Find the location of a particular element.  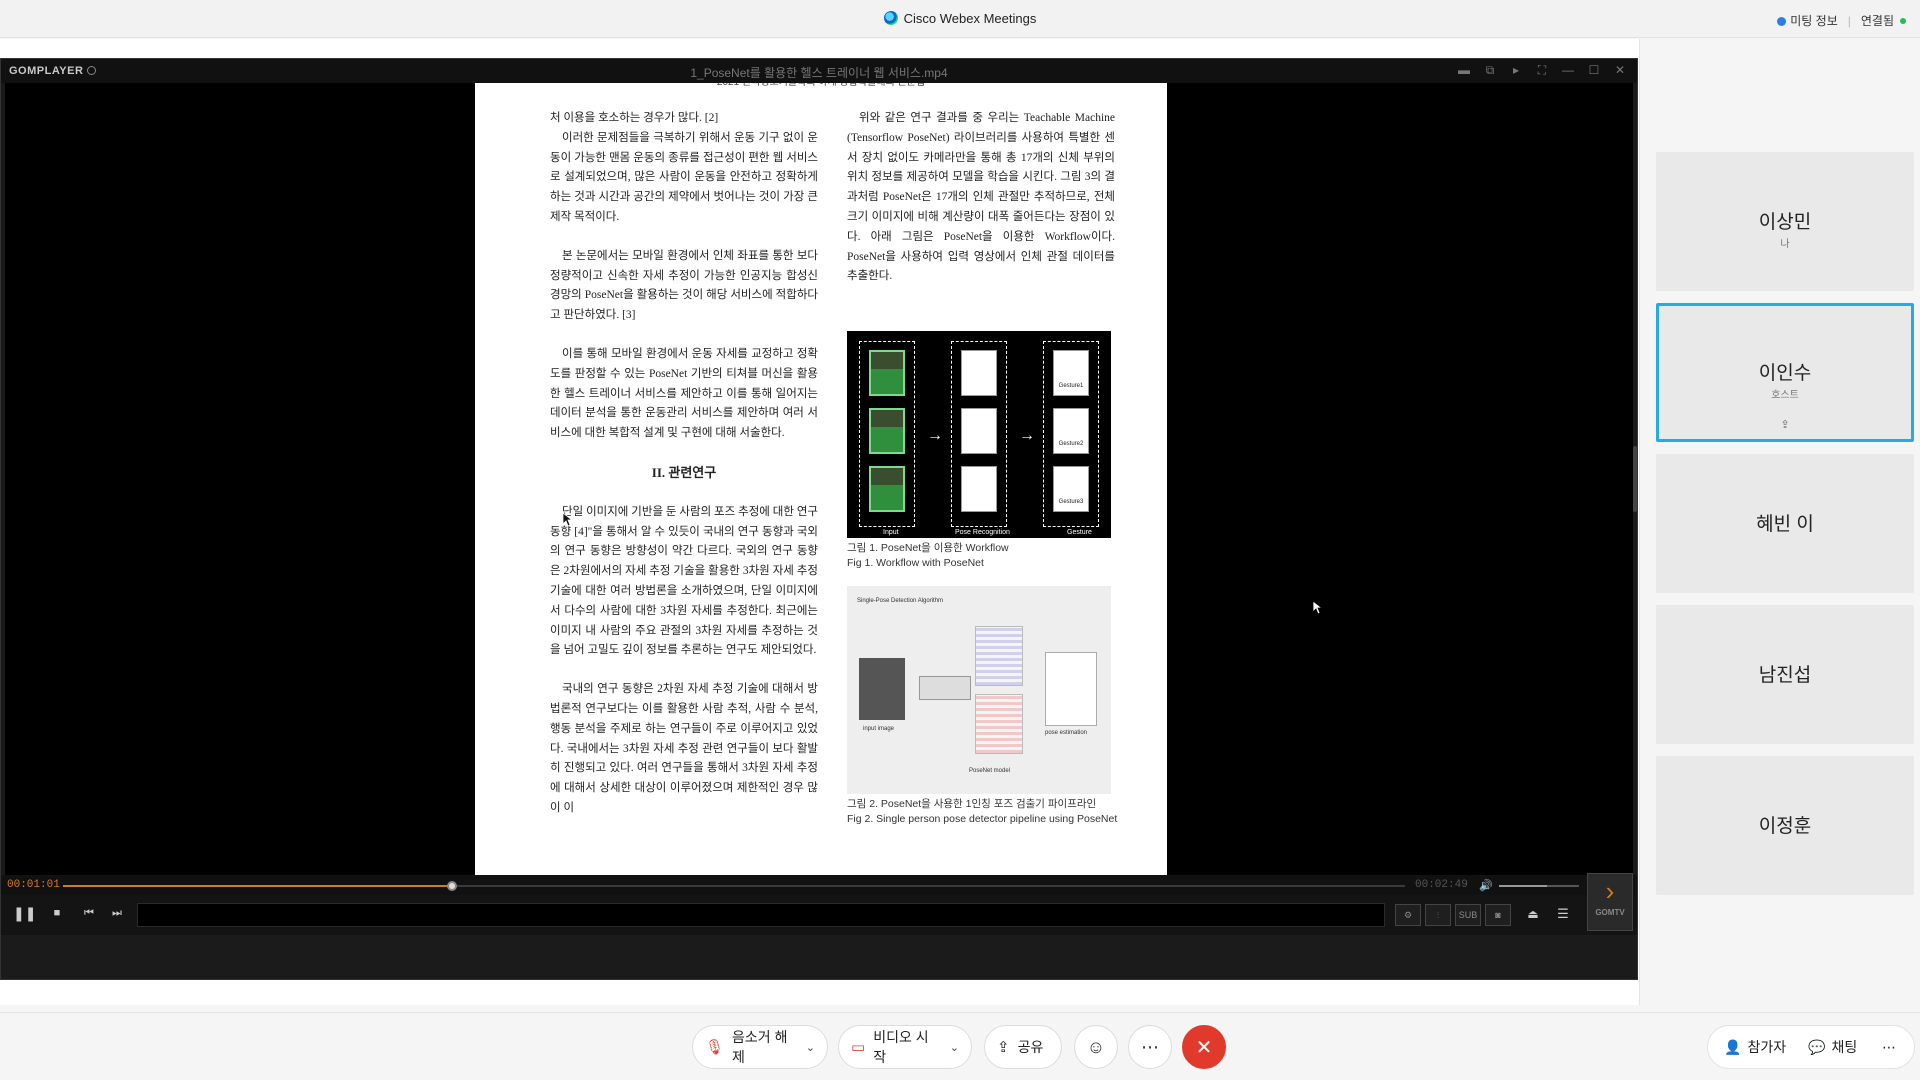

previous-icon: ⏮ is located at coordinates (89, 913).